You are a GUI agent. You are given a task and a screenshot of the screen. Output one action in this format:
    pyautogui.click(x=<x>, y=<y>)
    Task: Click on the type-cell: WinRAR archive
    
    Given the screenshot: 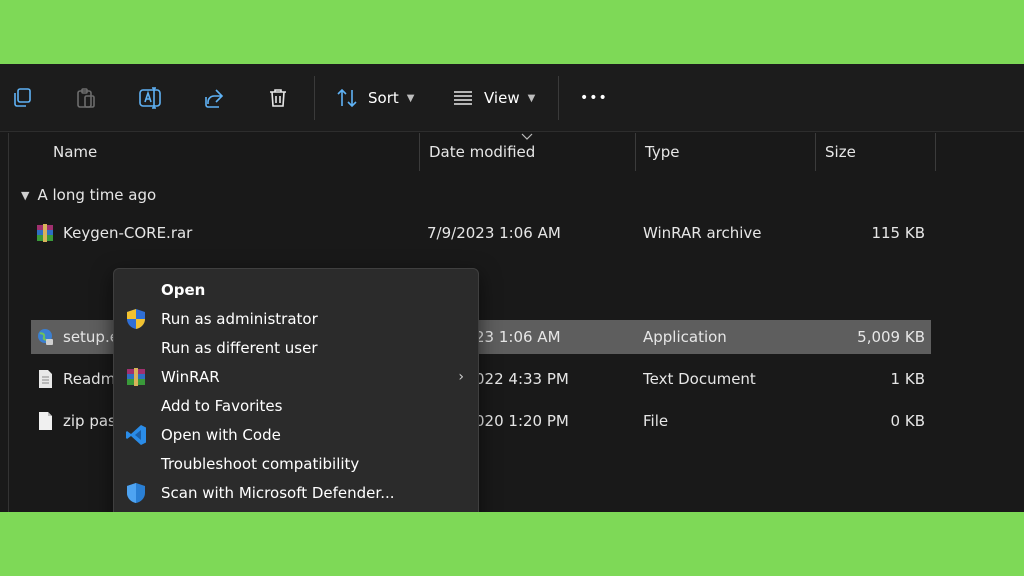 What is the action you would take?
    pyautogui.click(x=702, y=233)
    